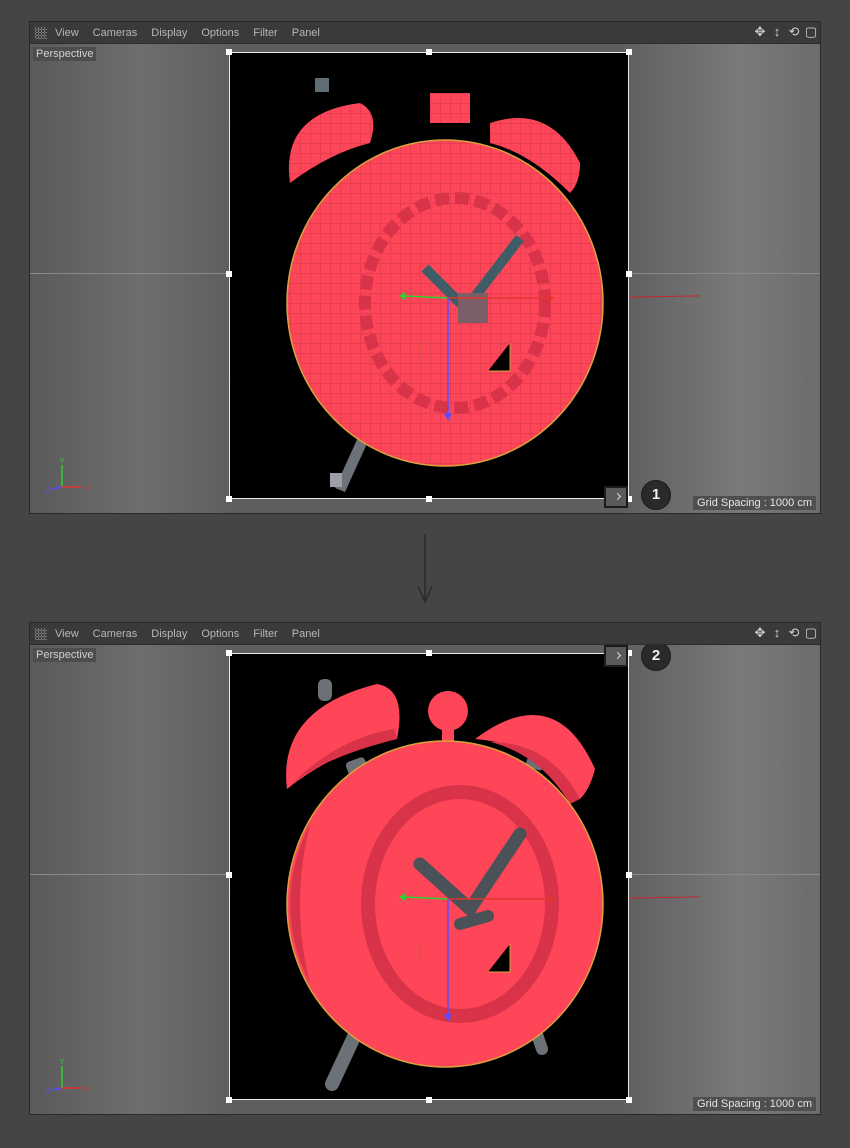 The width and height of the screenshot is (850, 1148). Describe the element at coordinates (425, 569) in the screenshot. I see `down-arrow-icon` at that location.